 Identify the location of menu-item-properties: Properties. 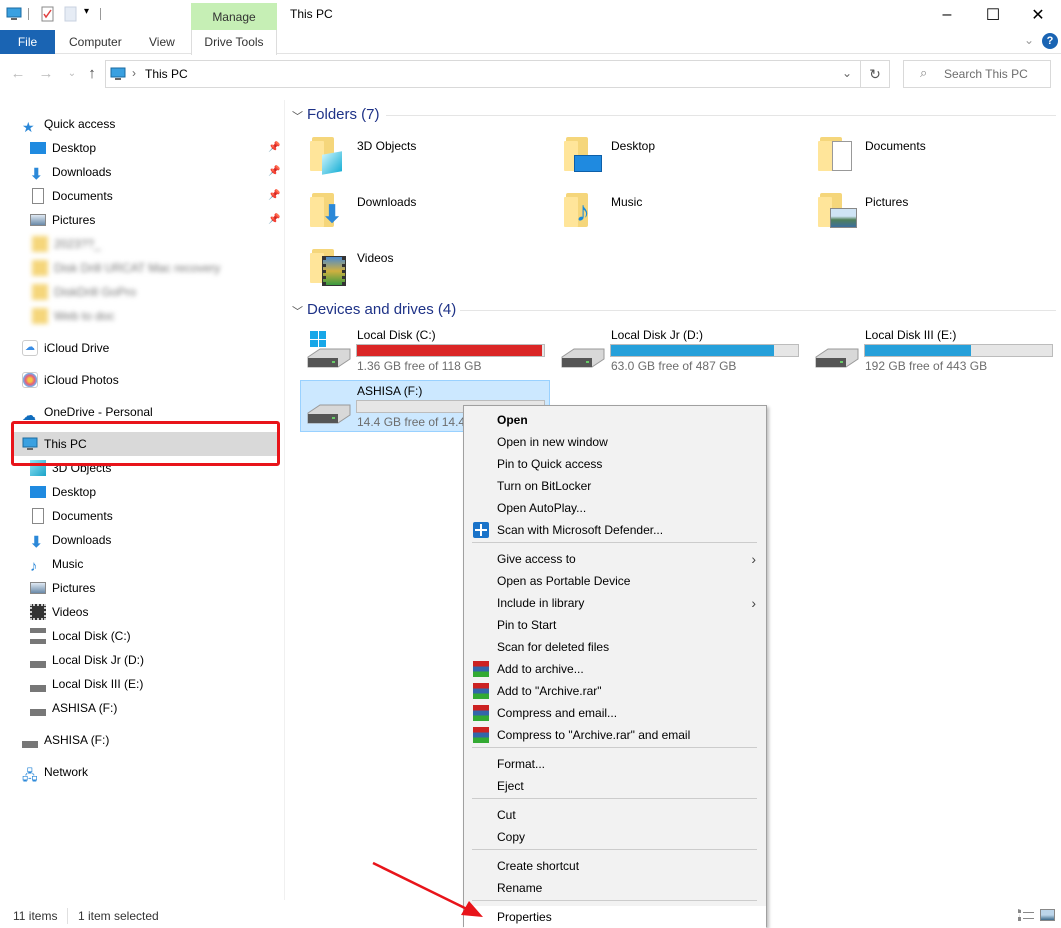
(615, 917).